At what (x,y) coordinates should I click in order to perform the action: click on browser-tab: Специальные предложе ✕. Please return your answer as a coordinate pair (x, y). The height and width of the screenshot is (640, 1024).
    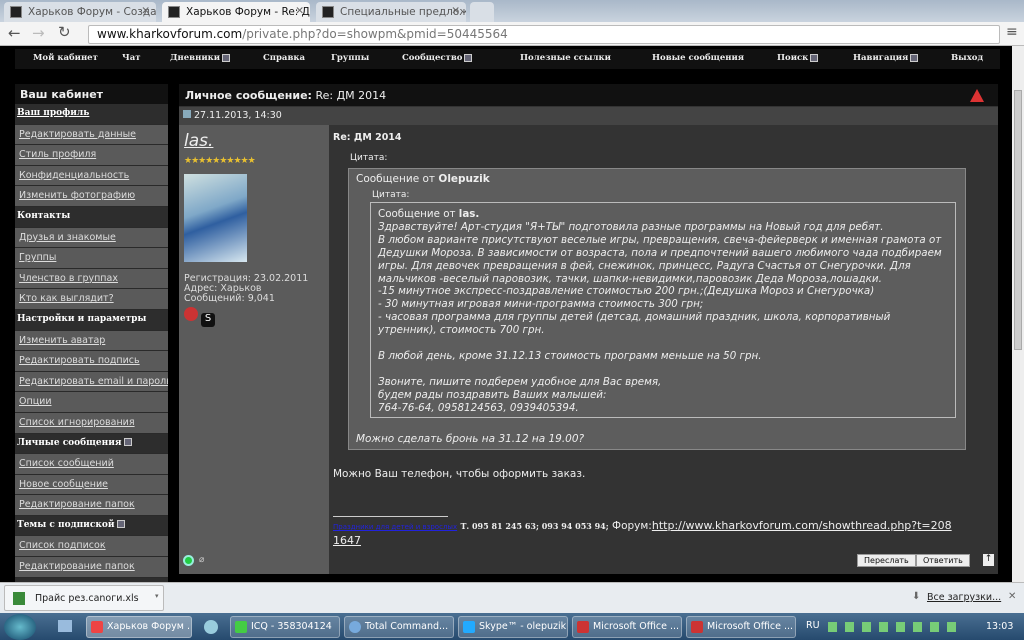
    Looking at the image, I should click on (391, 12).